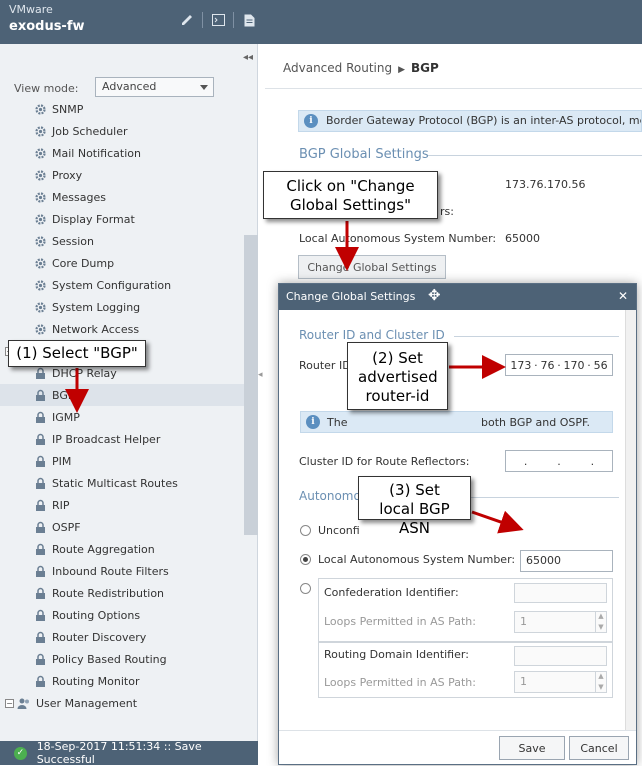  I want to click on sidebar-item: Policy Based Routing, so click(122, 659).